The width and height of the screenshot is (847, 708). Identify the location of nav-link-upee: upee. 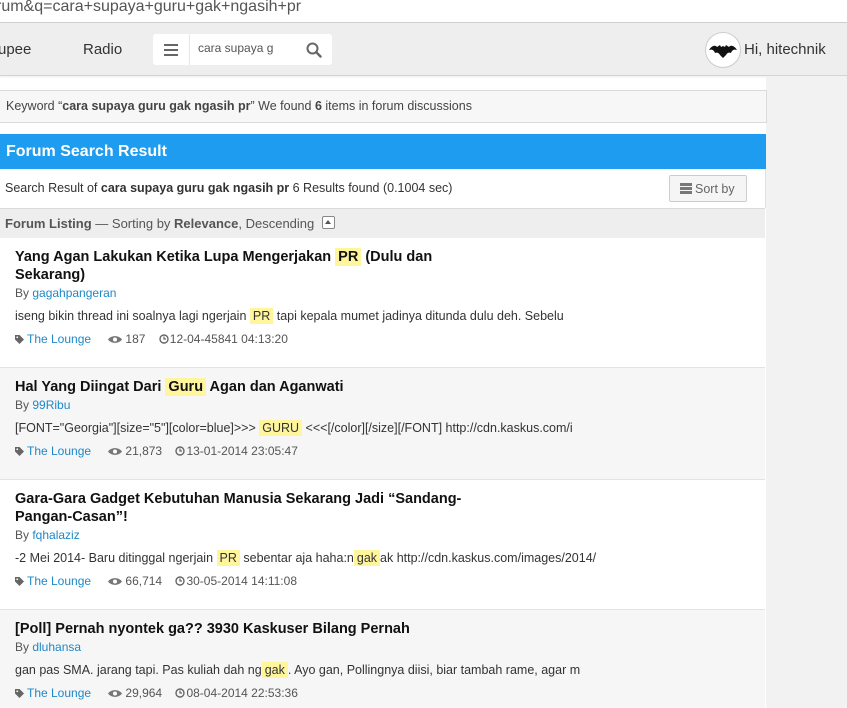
(15, 49).